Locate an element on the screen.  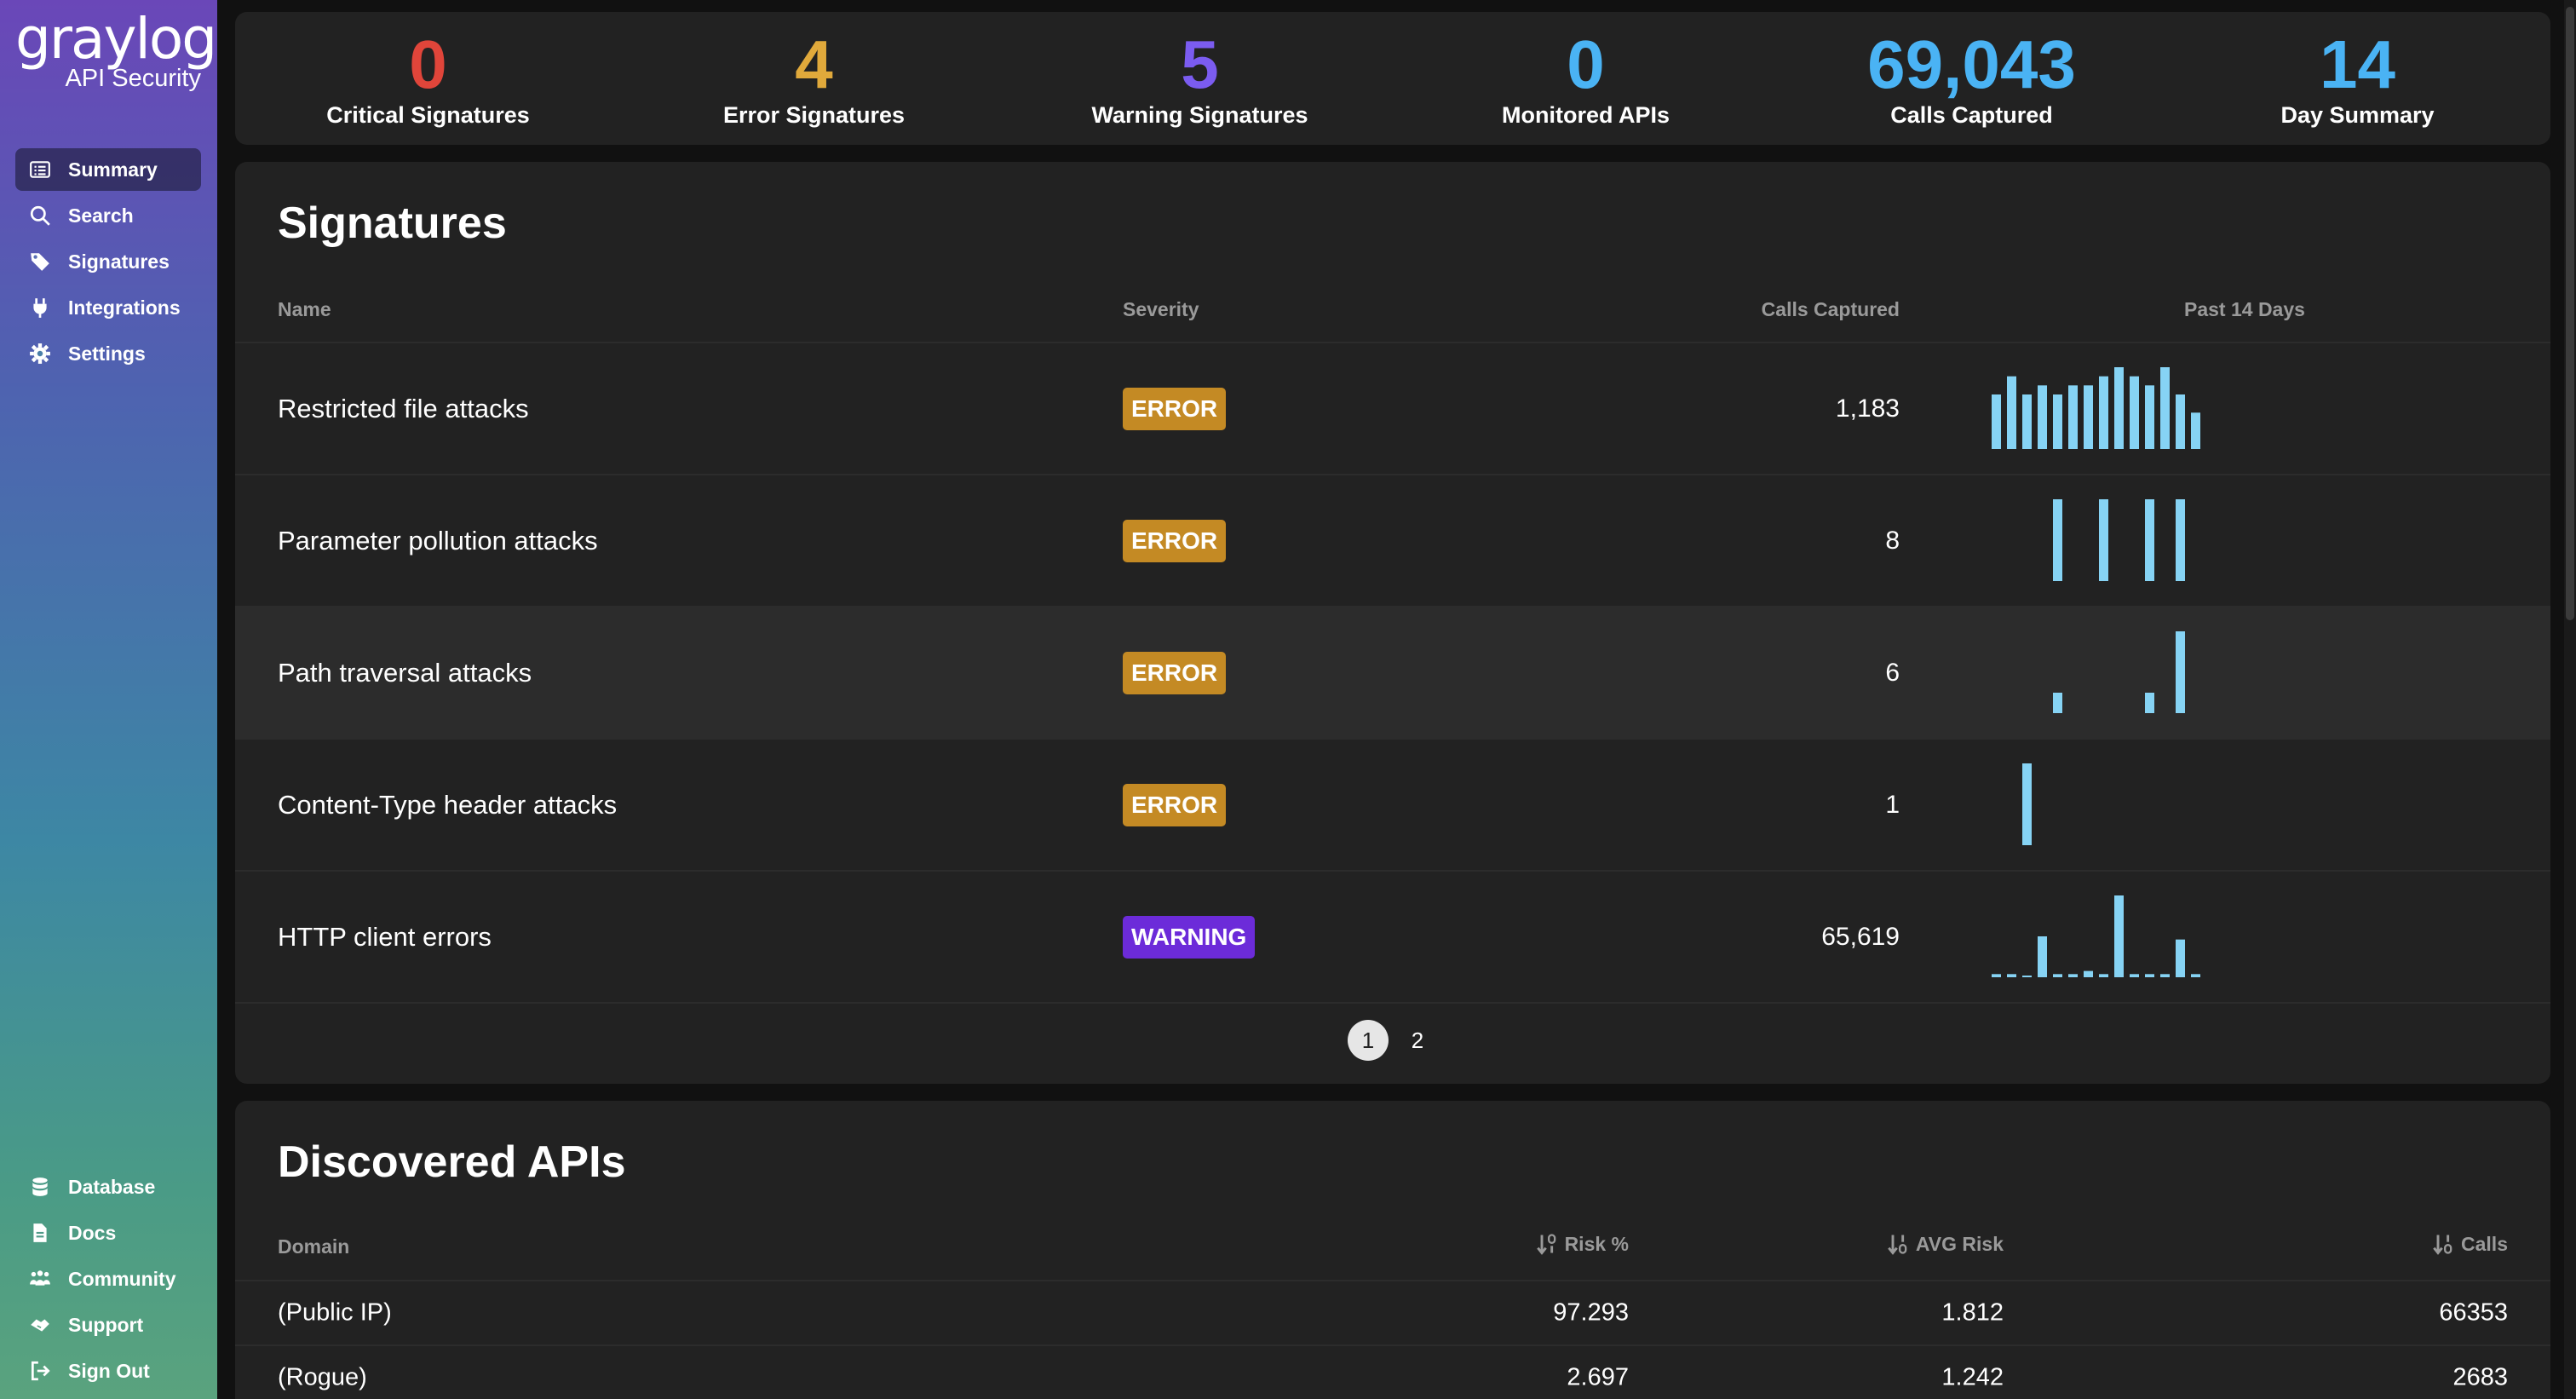
stat-label: Monitored APIs is located at coordinates (1586, 115).